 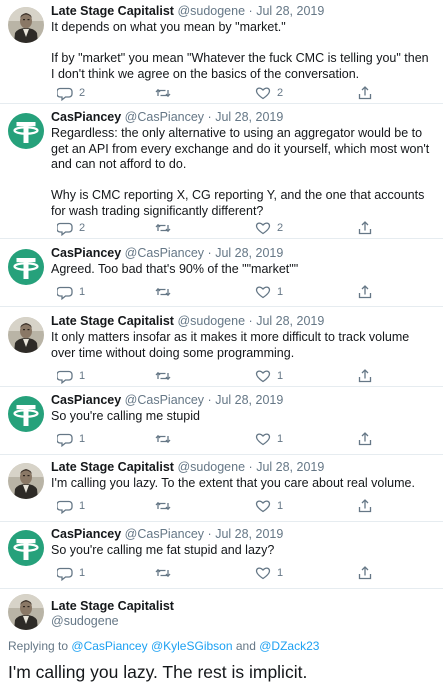 I want to click on retweet-icon, so click(x=163, y=292).